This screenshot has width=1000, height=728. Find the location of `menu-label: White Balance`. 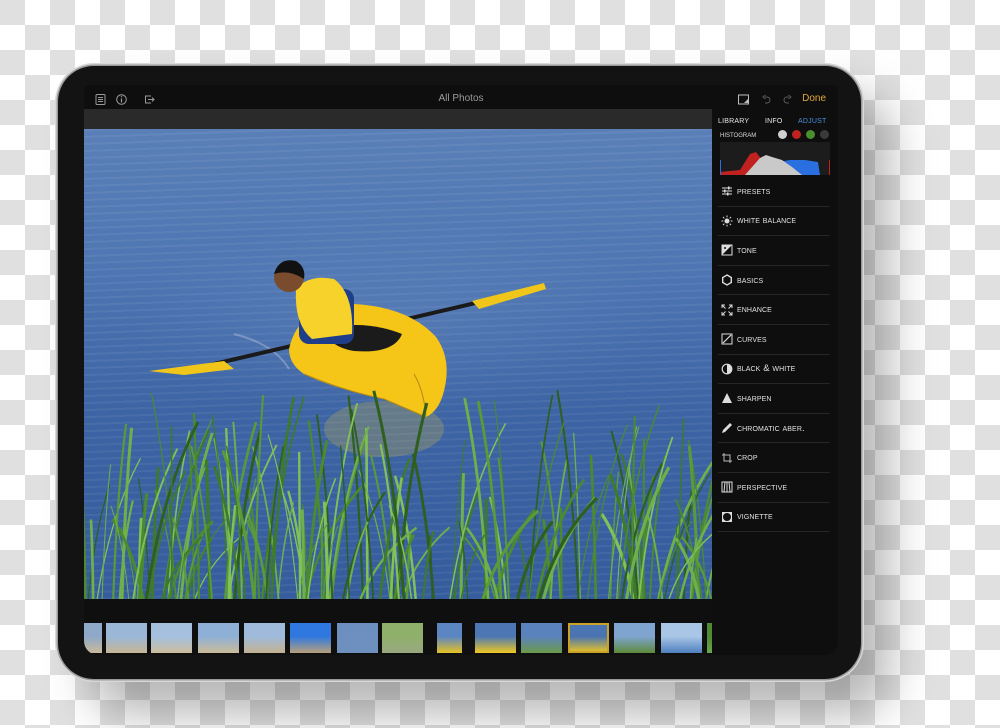

menu-label: White Balance is located at coordinates (767, 221).